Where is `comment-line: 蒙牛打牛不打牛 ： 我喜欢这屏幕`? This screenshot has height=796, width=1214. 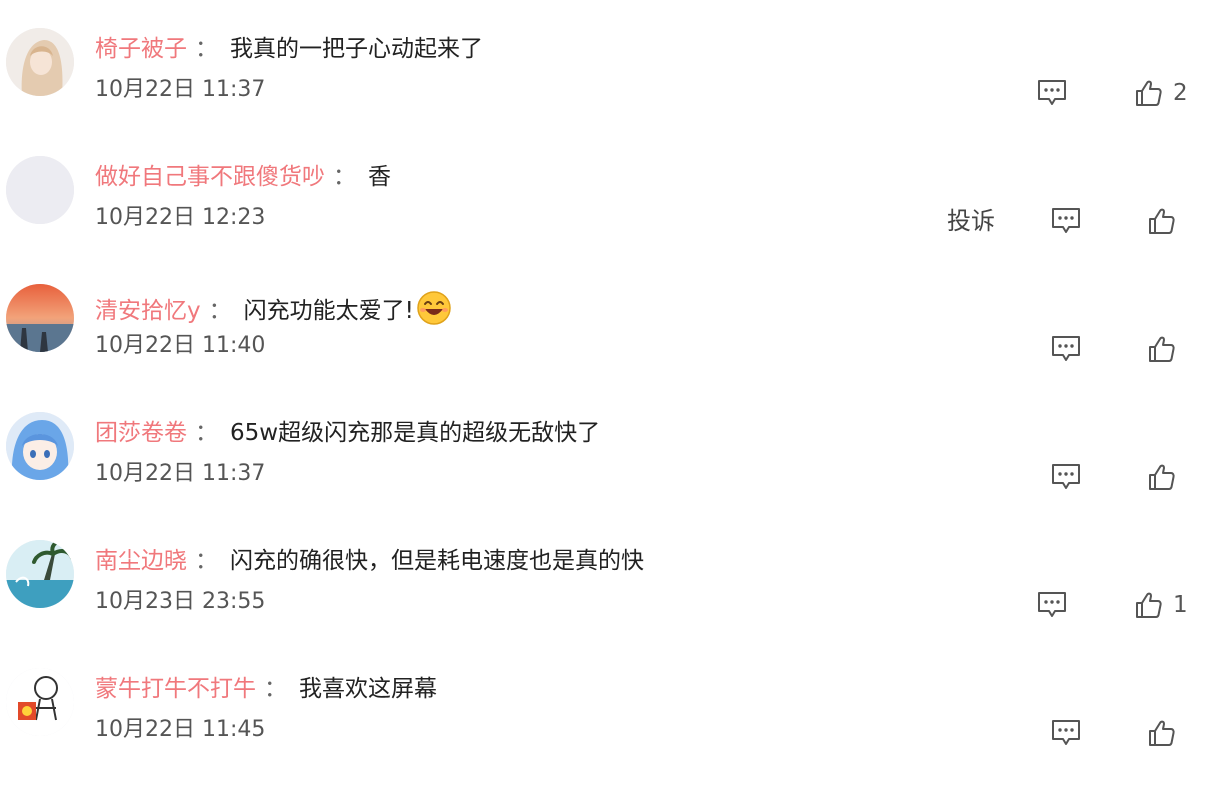
comment-line: 蒙牛打牛不打牛 ： 我喜欢这屏幕 is located at coordinates (266, 689).